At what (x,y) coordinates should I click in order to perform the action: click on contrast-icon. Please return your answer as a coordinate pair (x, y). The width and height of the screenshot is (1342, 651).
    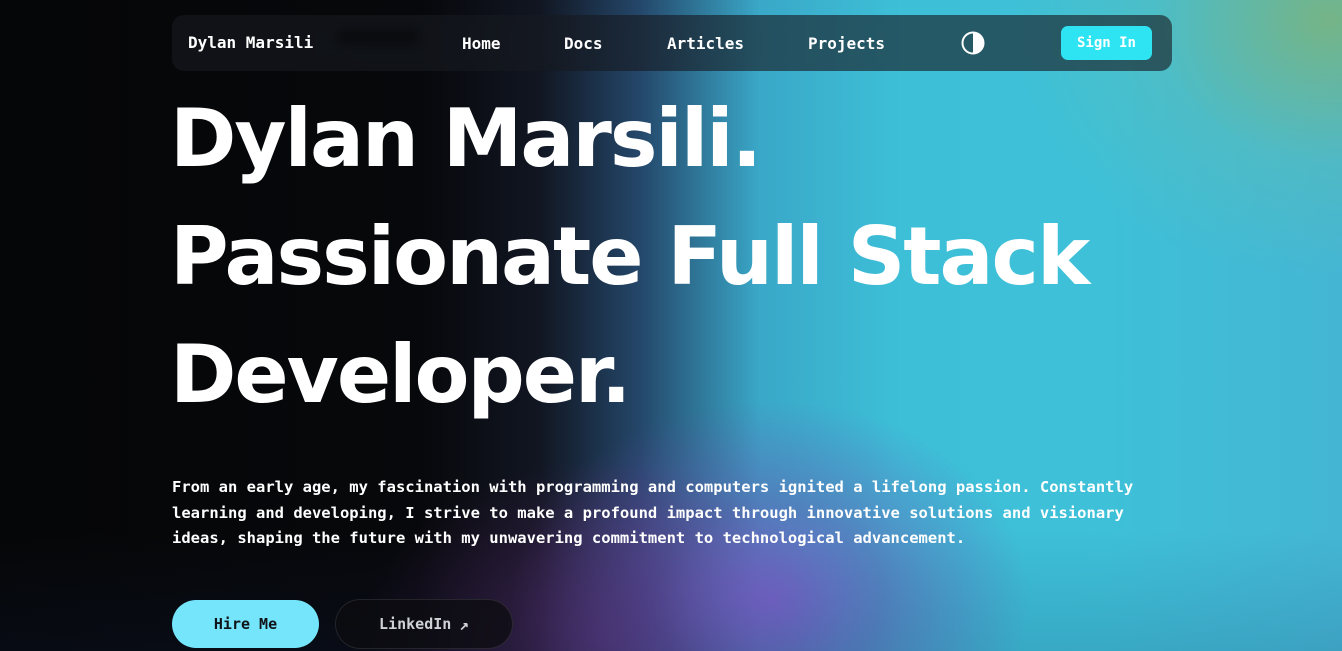
    Looking at the image, I should click on (973, 43).